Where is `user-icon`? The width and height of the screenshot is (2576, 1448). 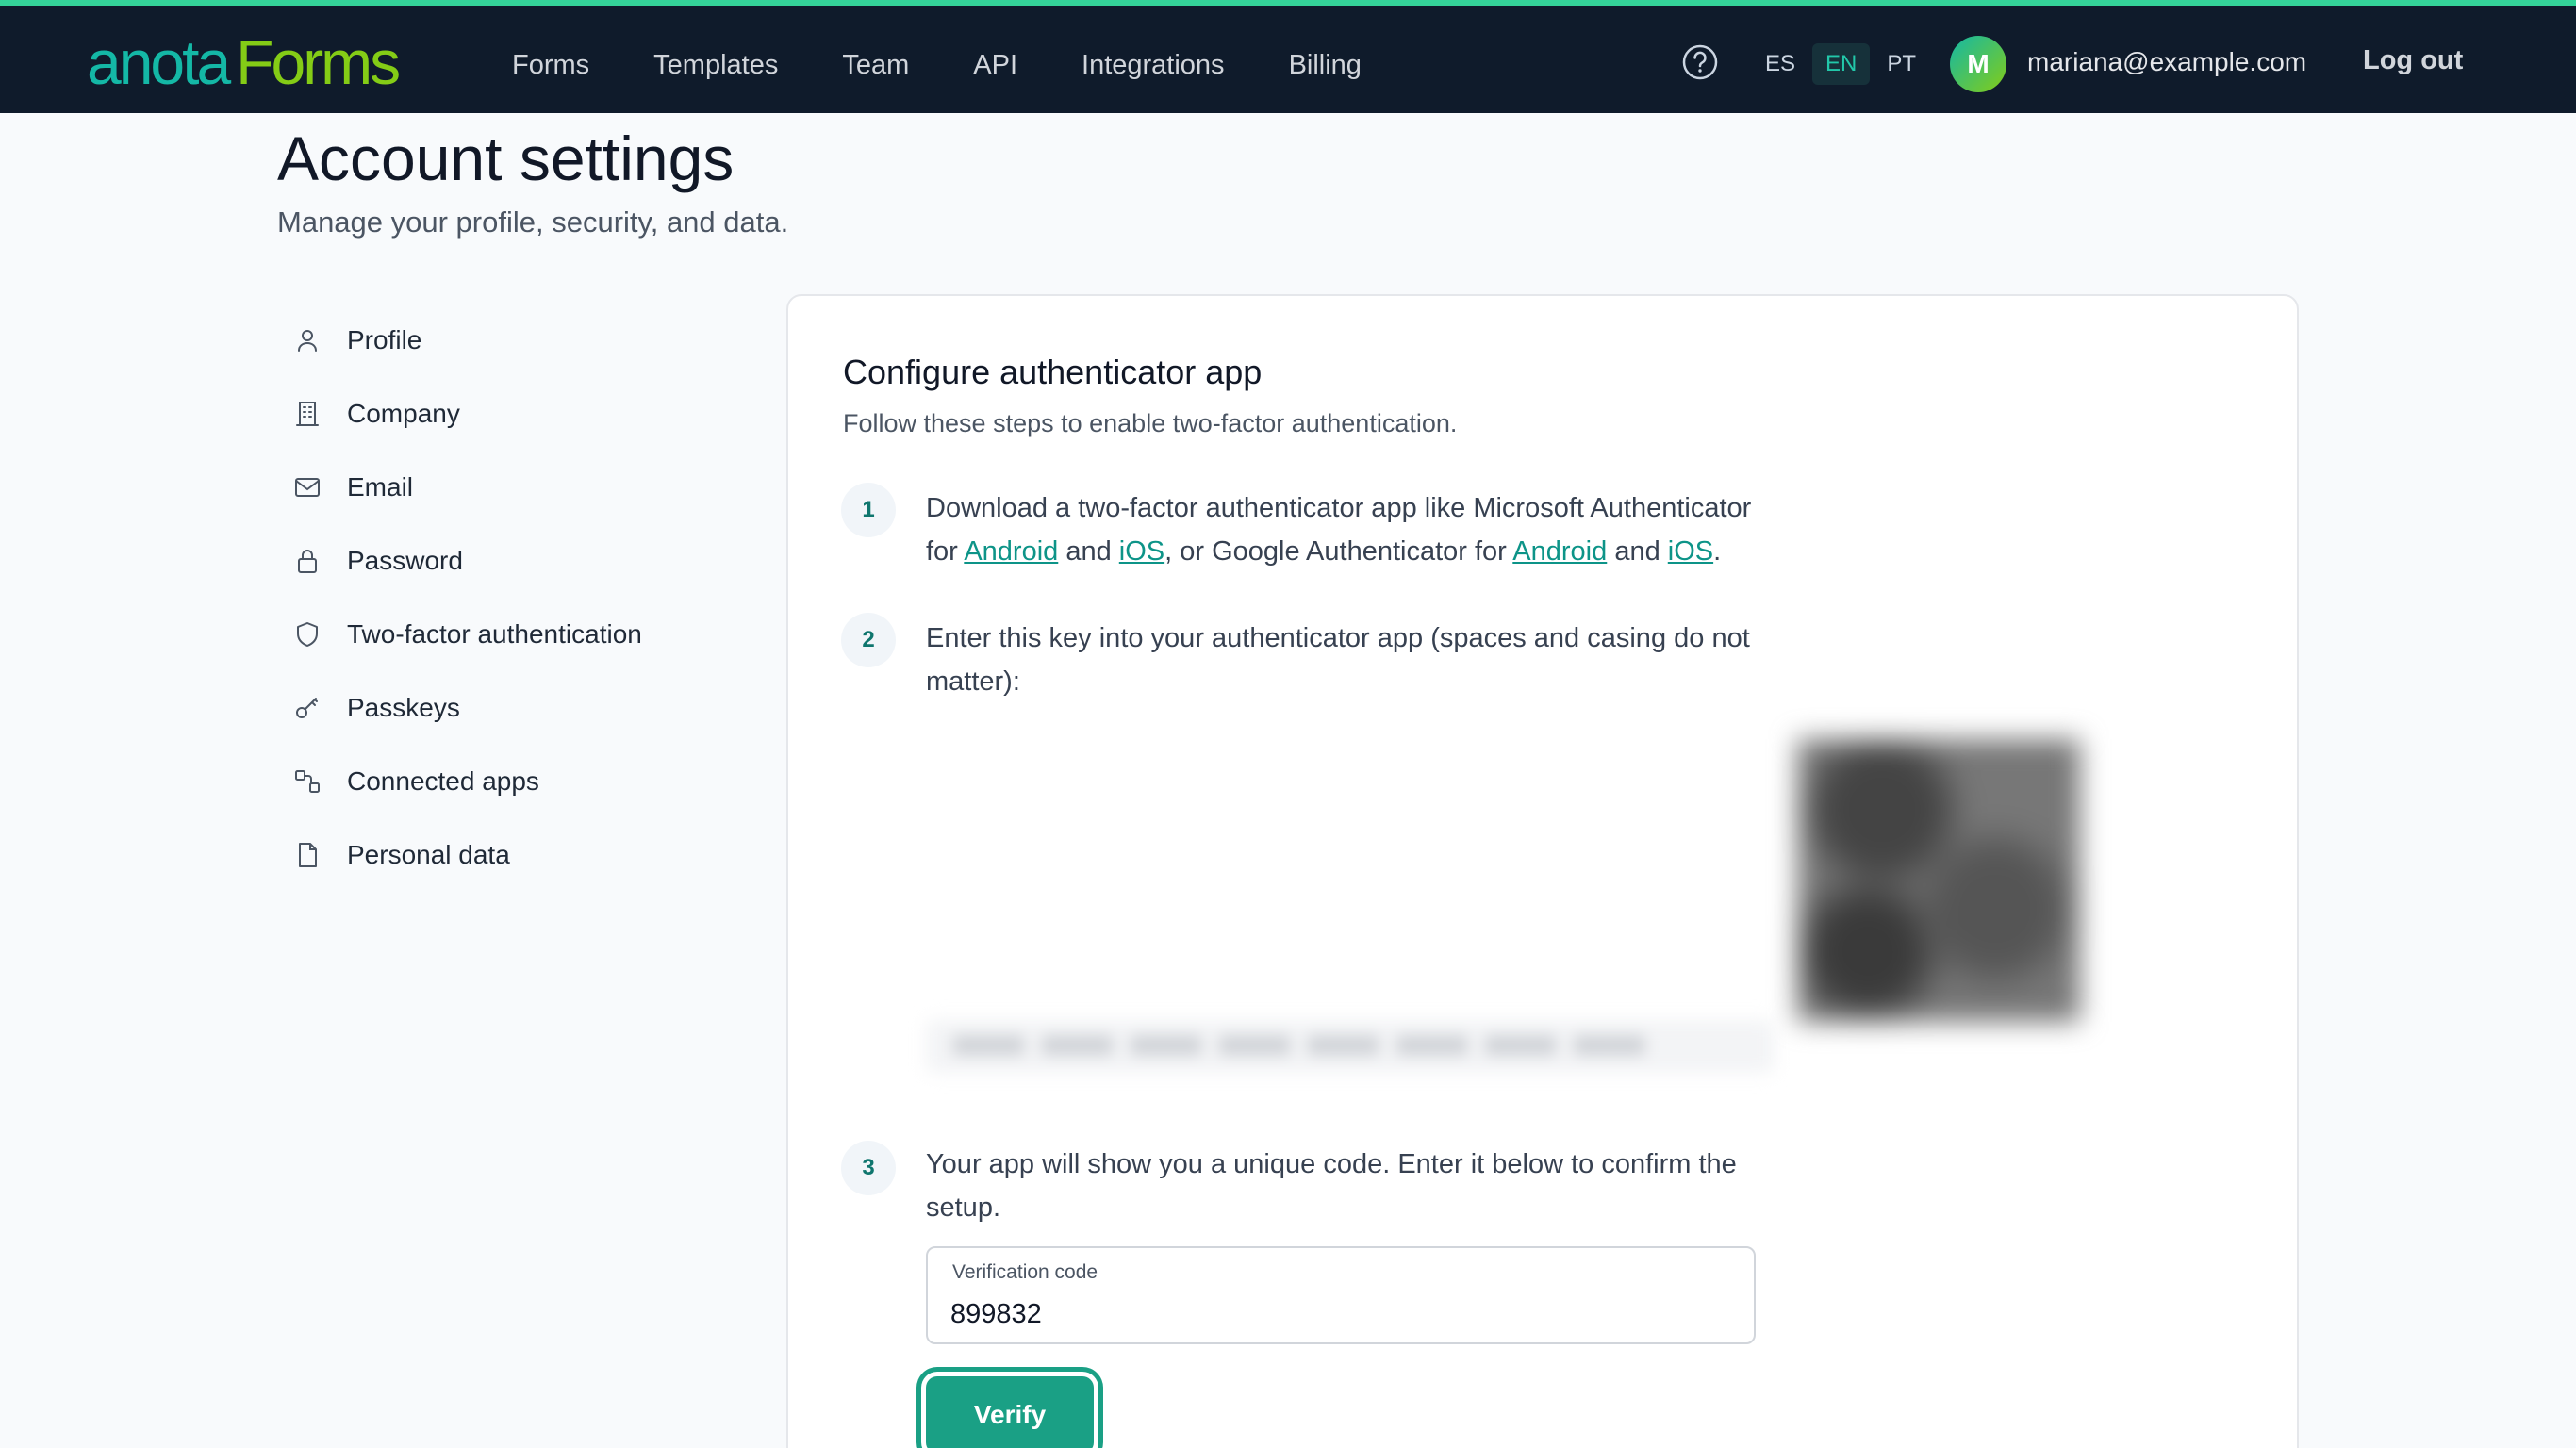 user-icon is located at coordinates (307, 341).